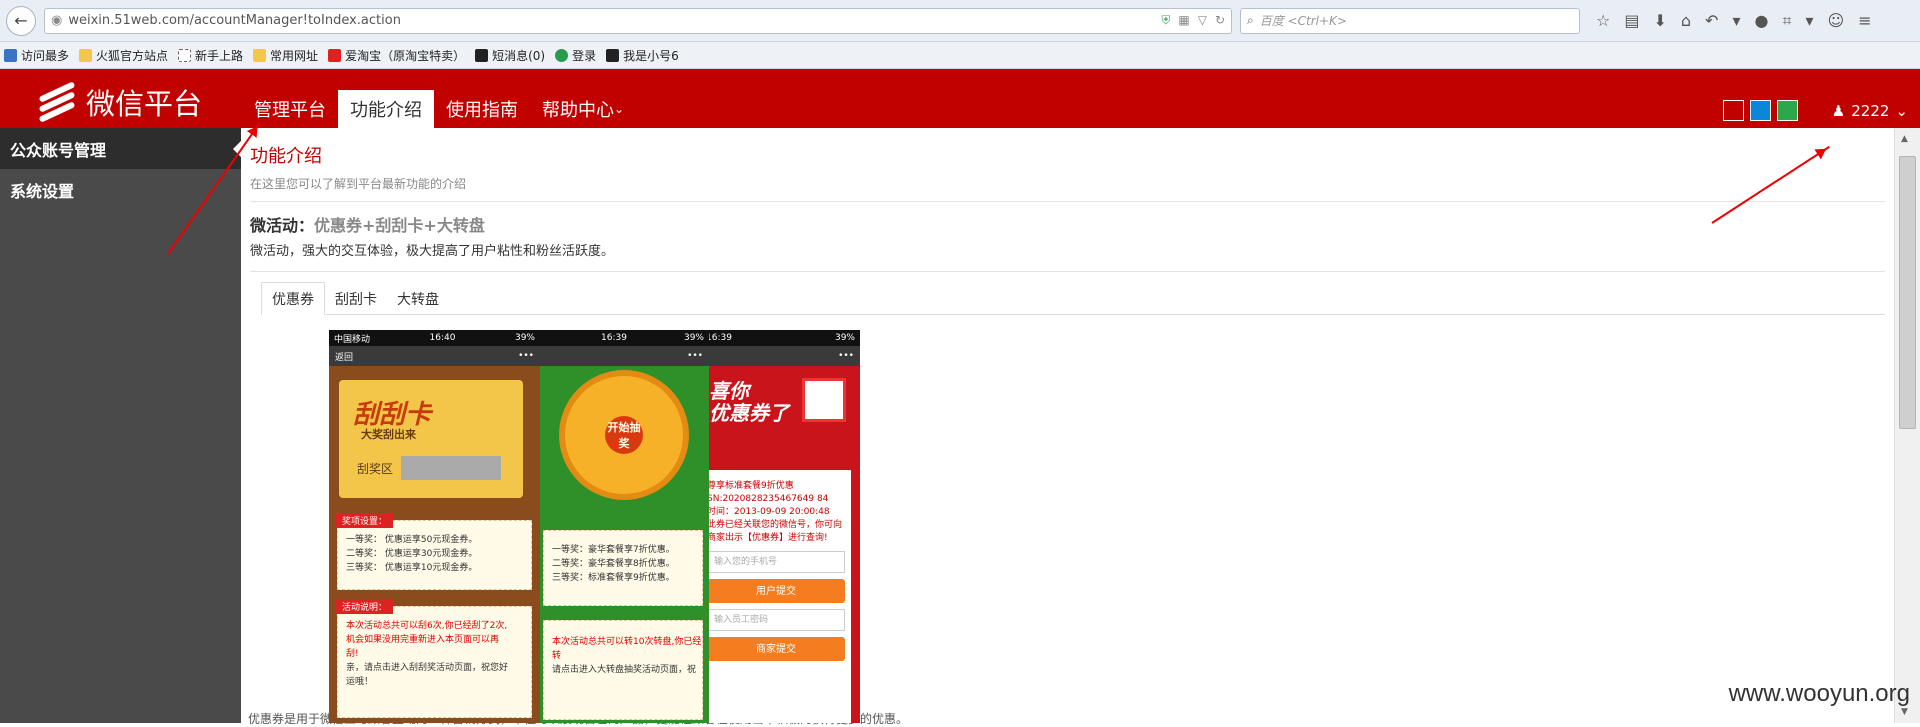 The width and height of the screenshot is (1920, 727). I want to click on bookmark-common-sites: 常用网址, so click(285, 55).